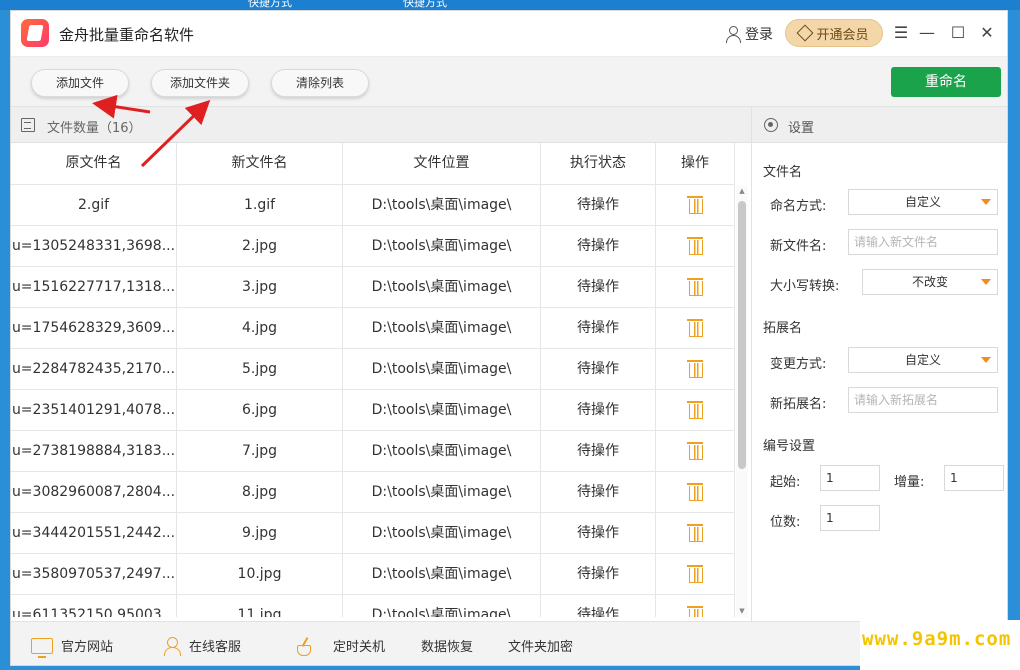  I want to click on file-list-scrollbar: ▲ ▼, so click(742, 401).